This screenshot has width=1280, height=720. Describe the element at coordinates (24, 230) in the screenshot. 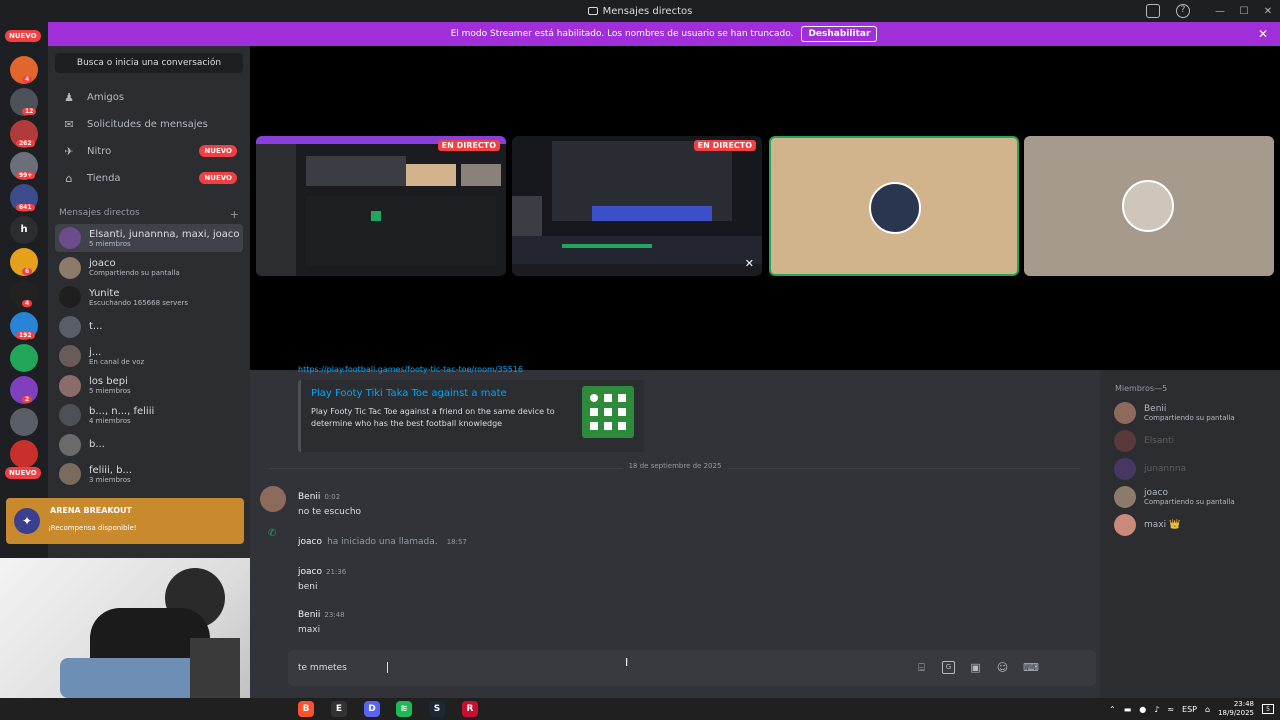

I see `server-icon: h` at that location.